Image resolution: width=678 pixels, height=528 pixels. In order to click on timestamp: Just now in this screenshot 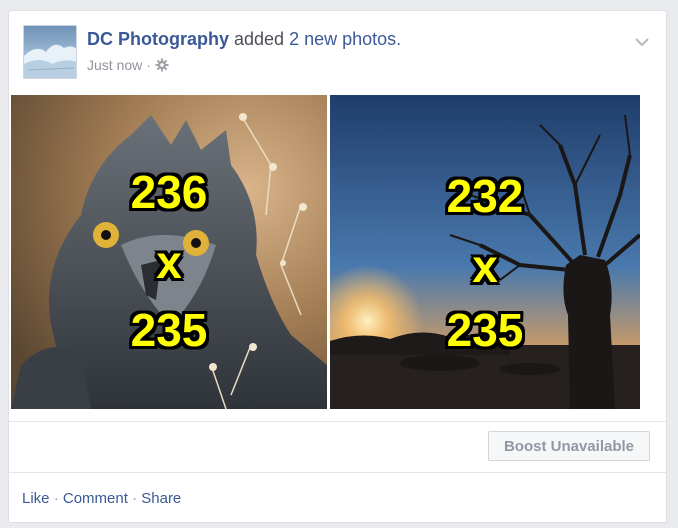, I will do `click(114, 65)`.